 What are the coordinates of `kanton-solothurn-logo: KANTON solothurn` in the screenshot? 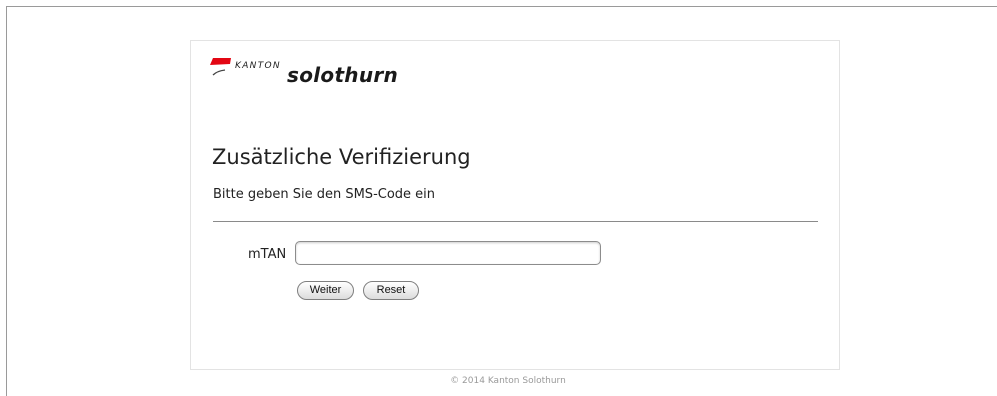 It's located at (318, 70).